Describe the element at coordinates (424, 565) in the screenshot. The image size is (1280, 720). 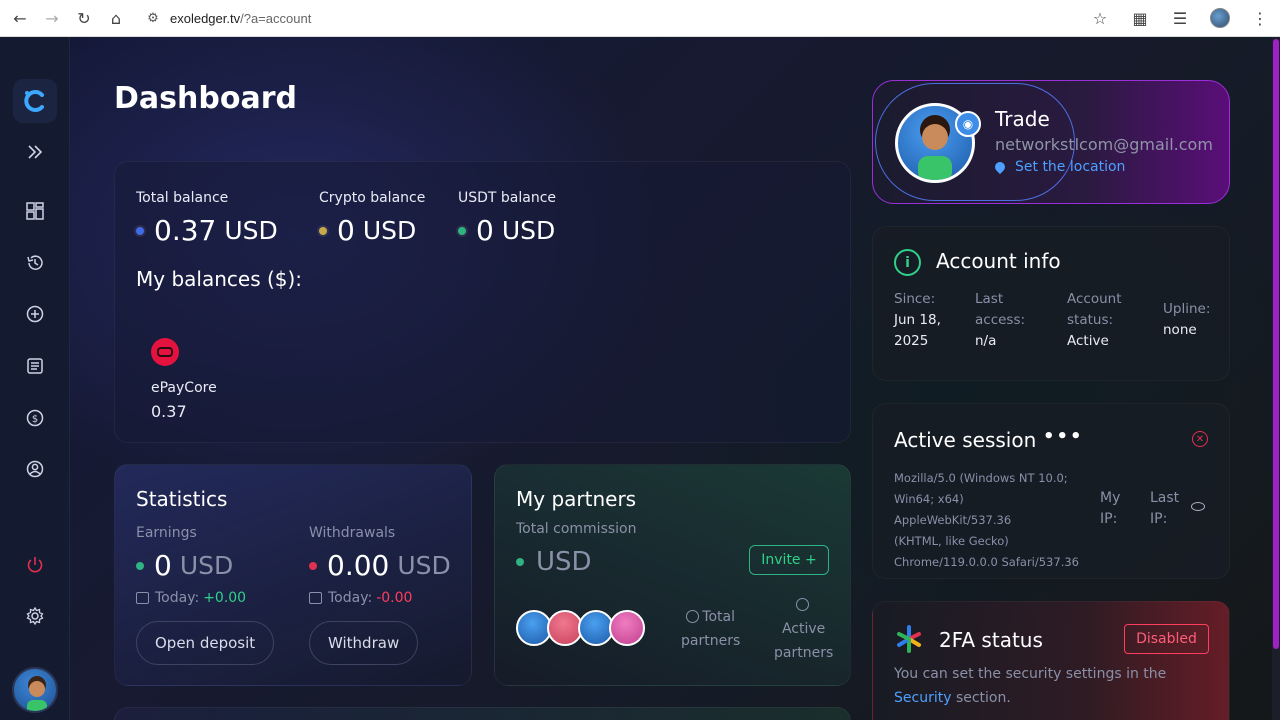
I see `withdrawals-currency: USD` at that location.